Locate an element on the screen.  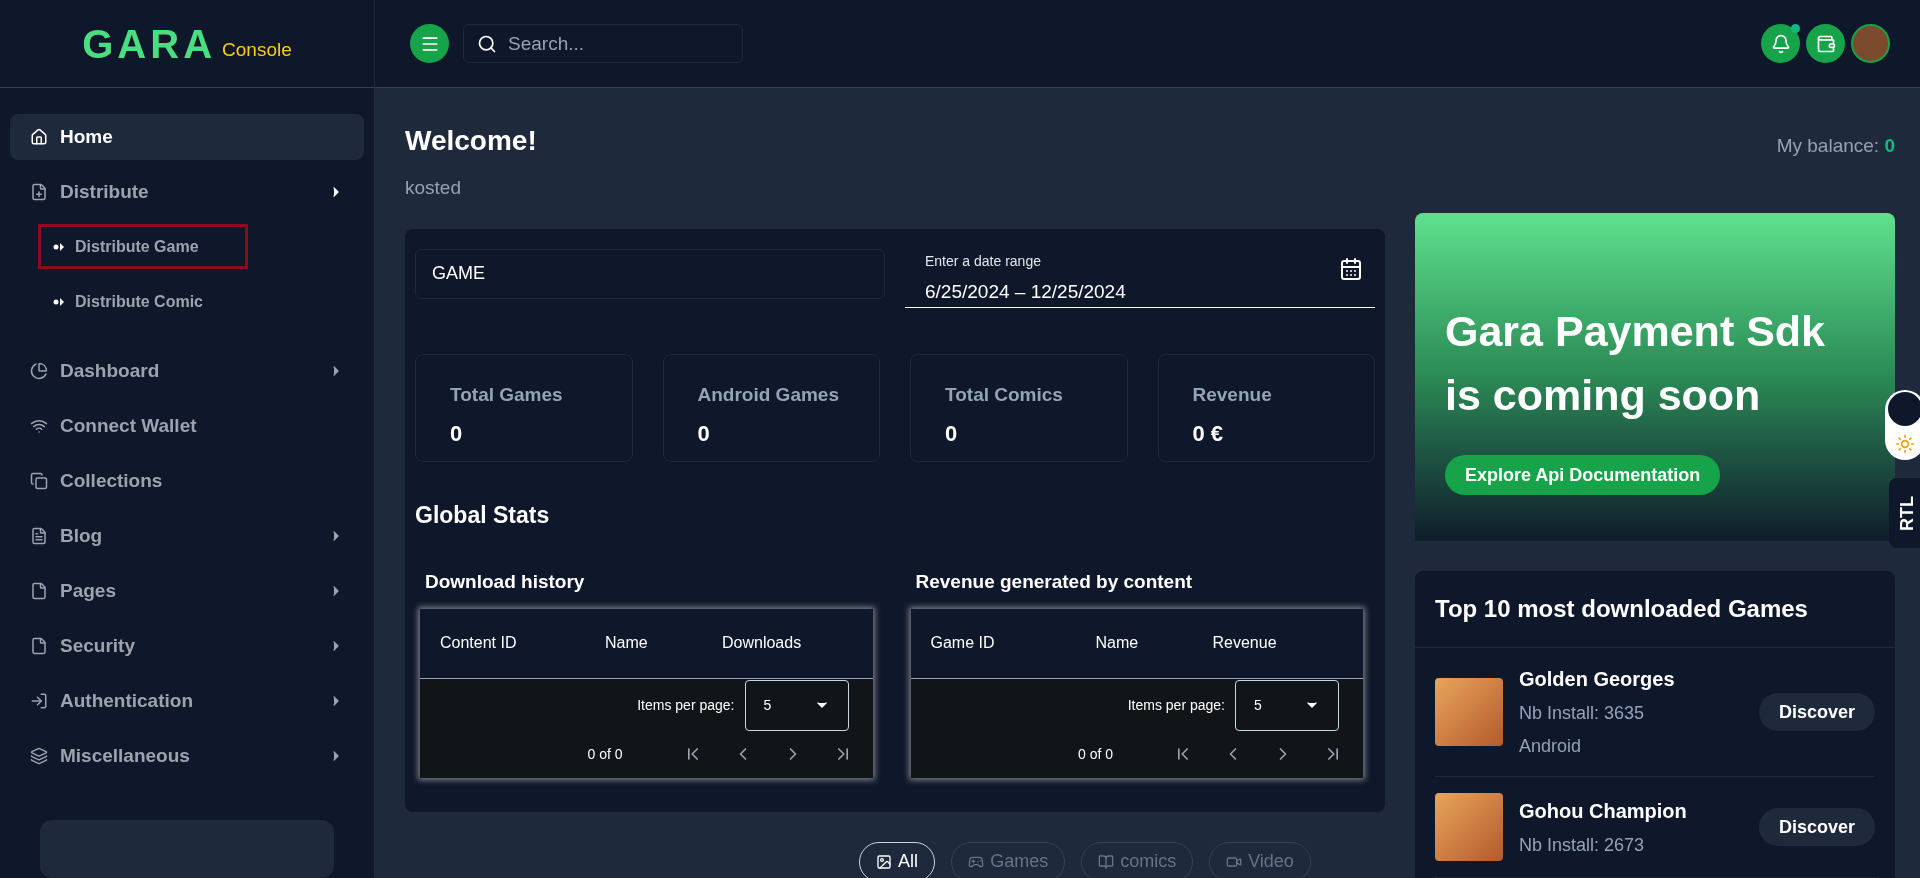
calendar-icon is located at coordinates (1351, 268).